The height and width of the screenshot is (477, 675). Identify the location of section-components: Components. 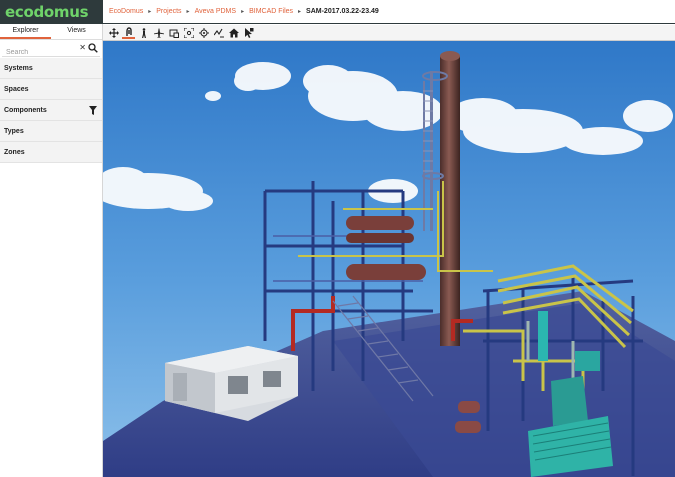
(51, 110).